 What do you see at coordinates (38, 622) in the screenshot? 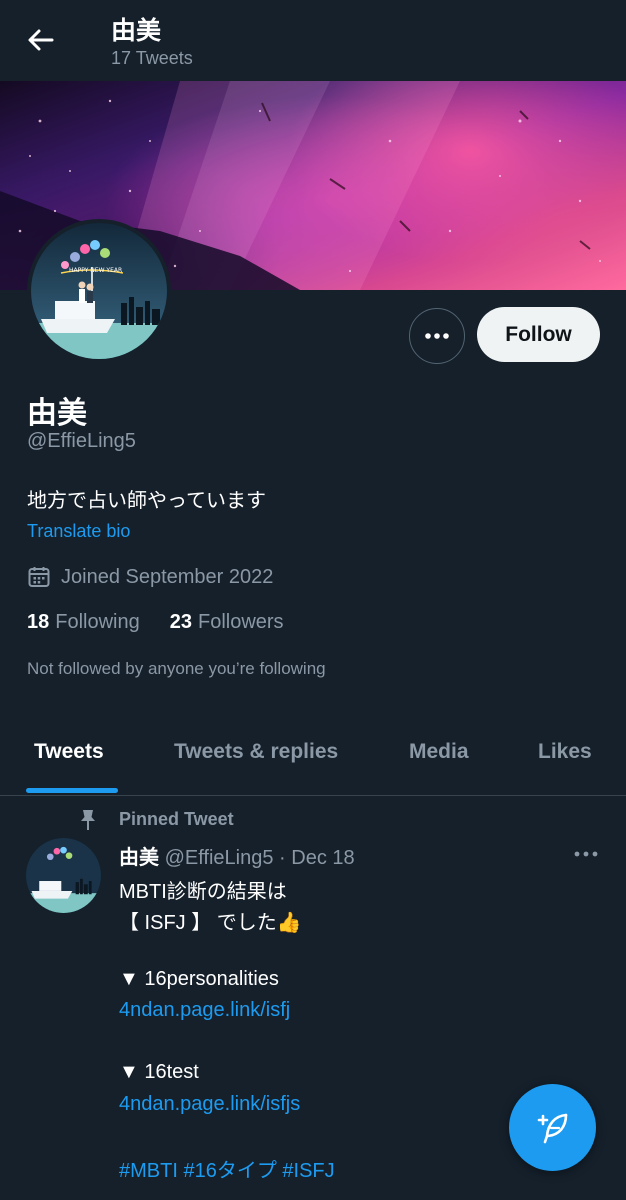
I see `following-count: 18` at bounding box center [38, 622].